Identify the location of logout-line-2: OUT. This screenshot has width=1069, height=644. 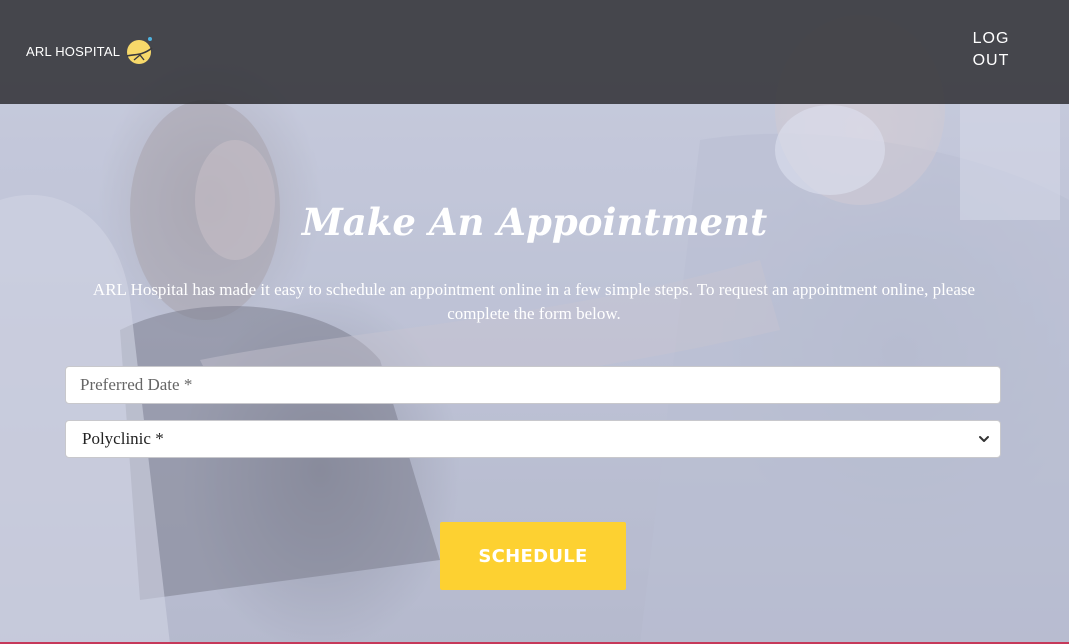
(991, 60).